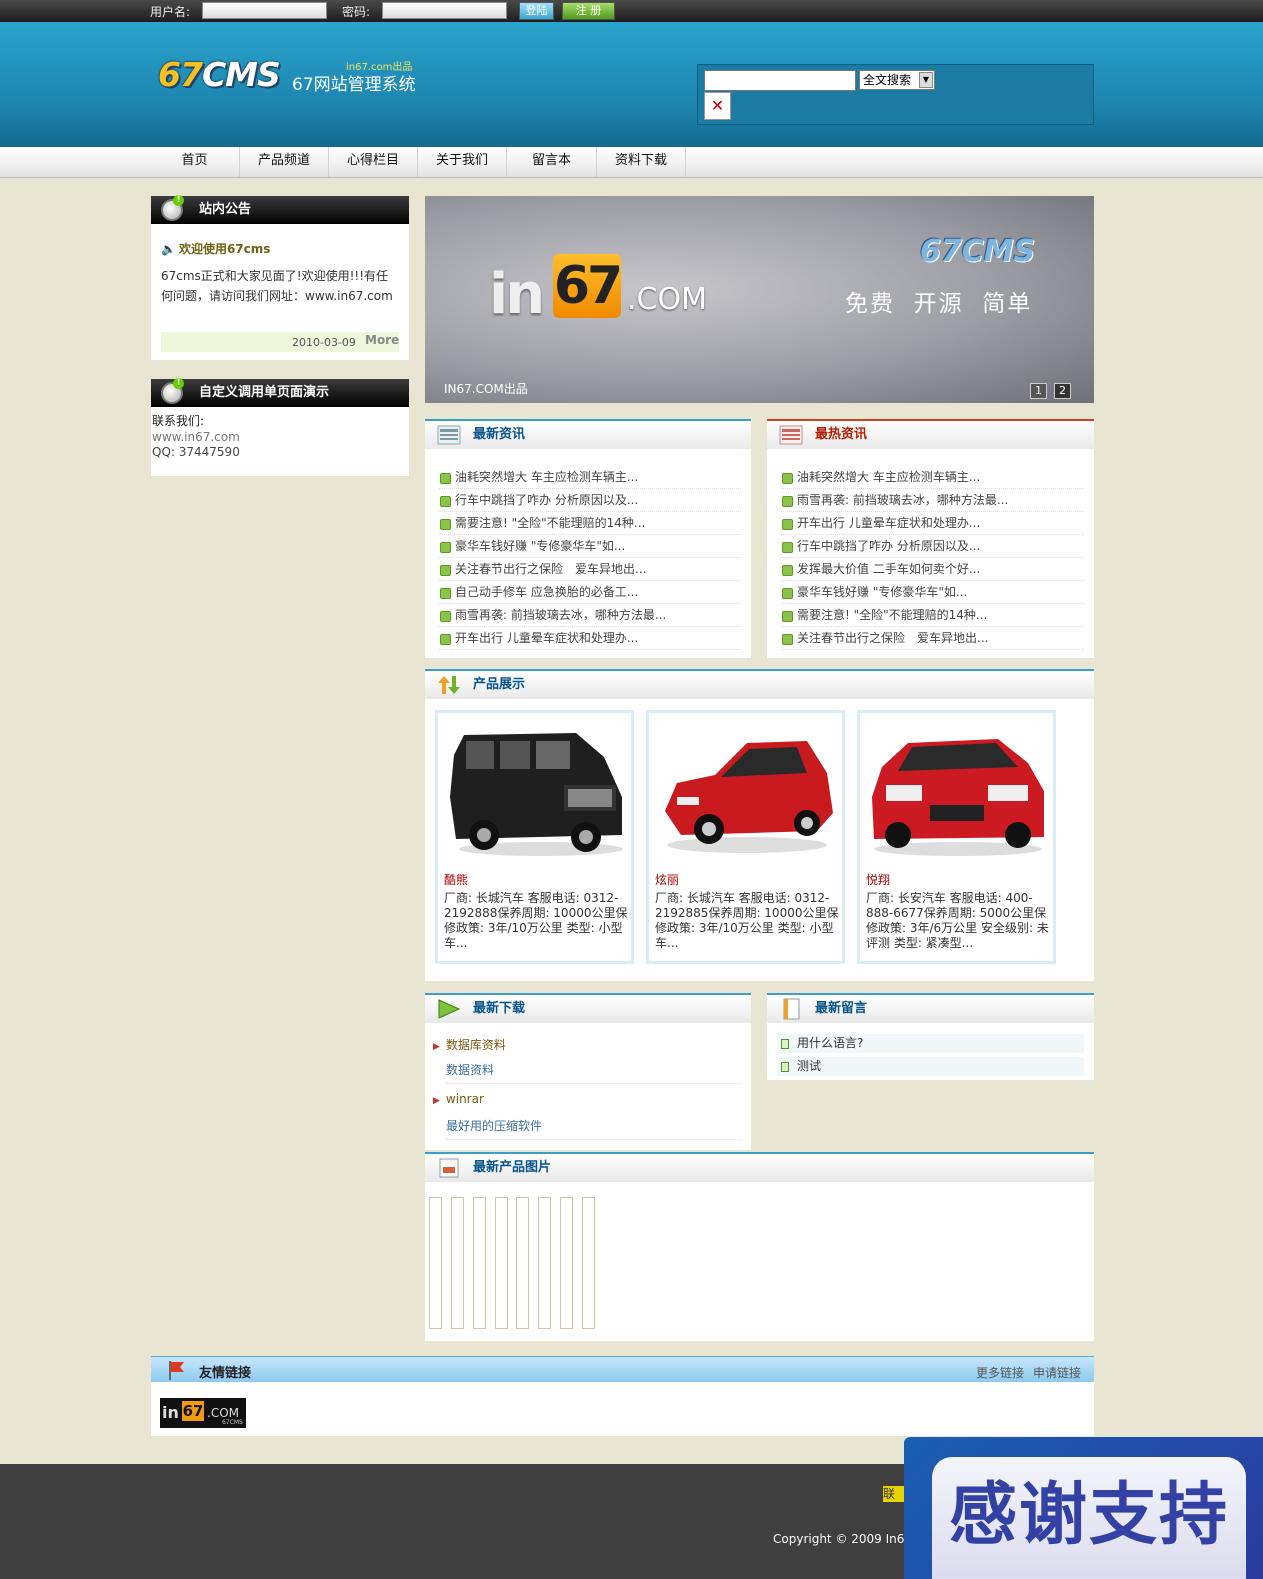 This screenshot has height=1579, width=1263. Describe the element at coordinates (225, 1373) in the screenshot. I see `links-title: 友情链接` at that location.